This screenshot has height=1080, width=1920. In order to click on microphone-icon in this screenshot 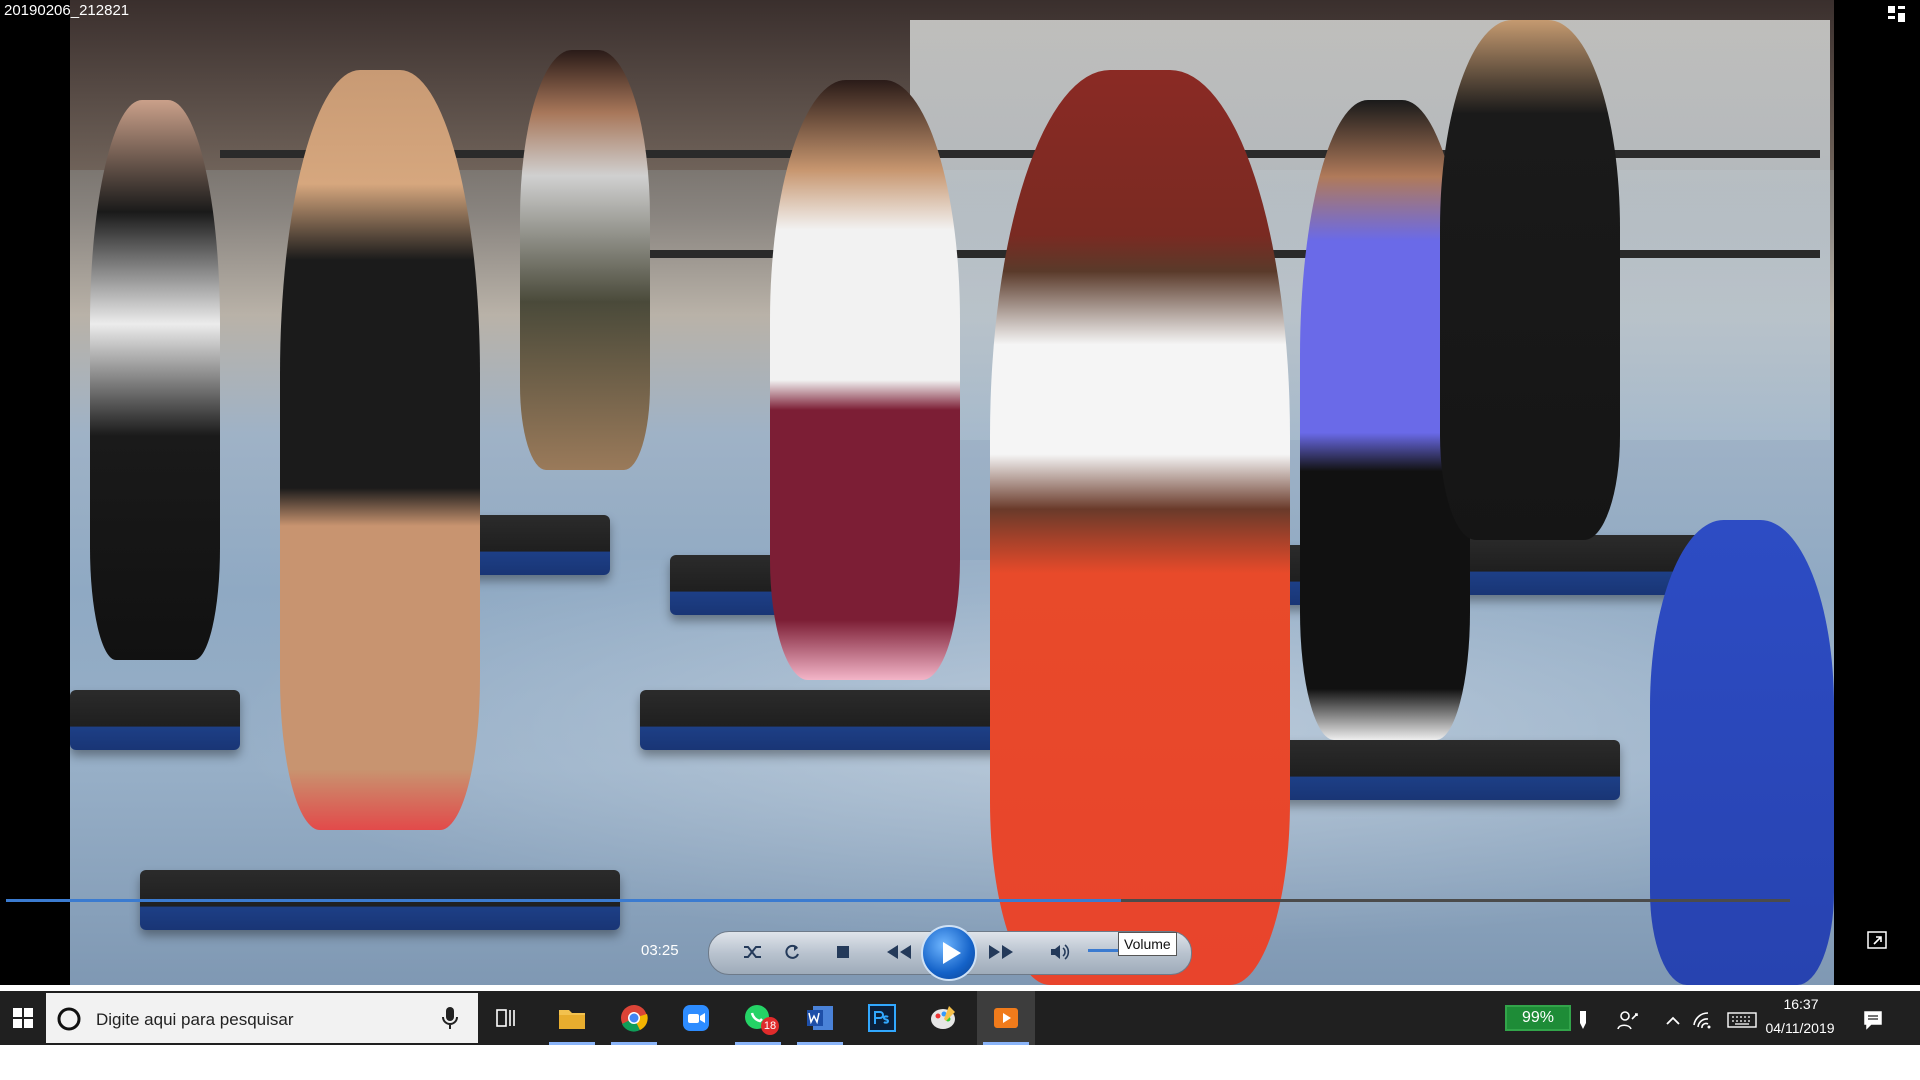, I will do `click(450, 1018)`.